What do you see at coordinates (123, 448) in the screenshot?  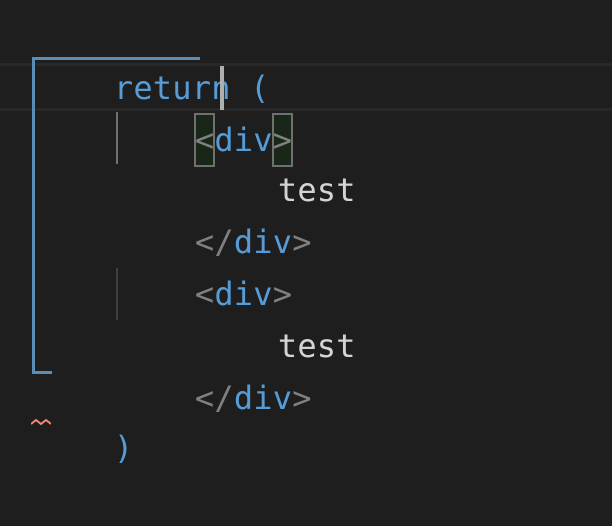 I see `close-paren: )` at bounding box center [123, 448].